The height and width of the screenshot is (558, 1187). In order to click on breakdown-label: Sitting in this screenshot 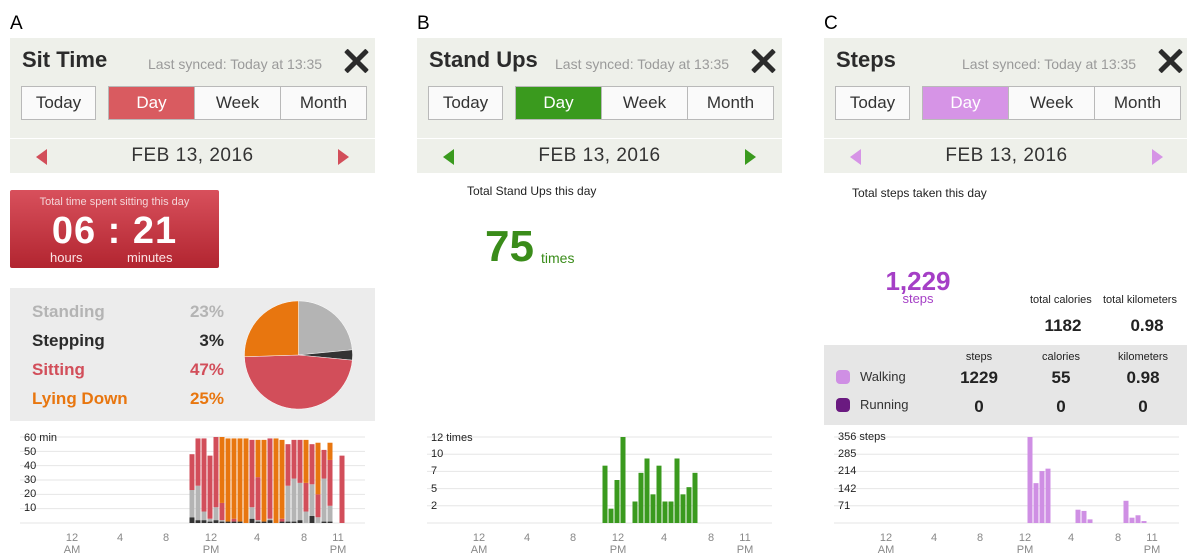, I will do `click(58, 369)`.